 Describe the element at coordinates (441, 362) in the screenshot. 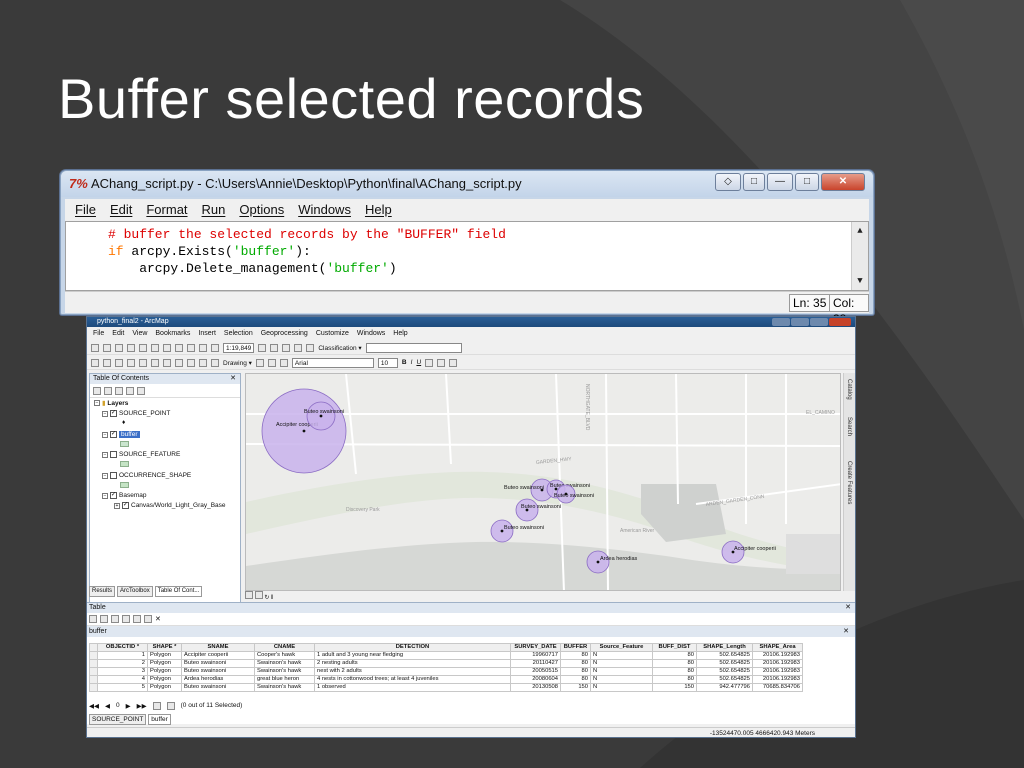

I see `fill-color-icon` at that location.